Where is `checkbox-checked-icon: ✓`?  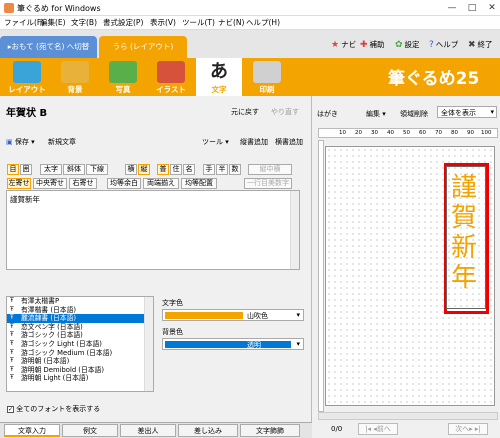 checkbox-checked-icon: ✓ is located at coordinates (10, 409).